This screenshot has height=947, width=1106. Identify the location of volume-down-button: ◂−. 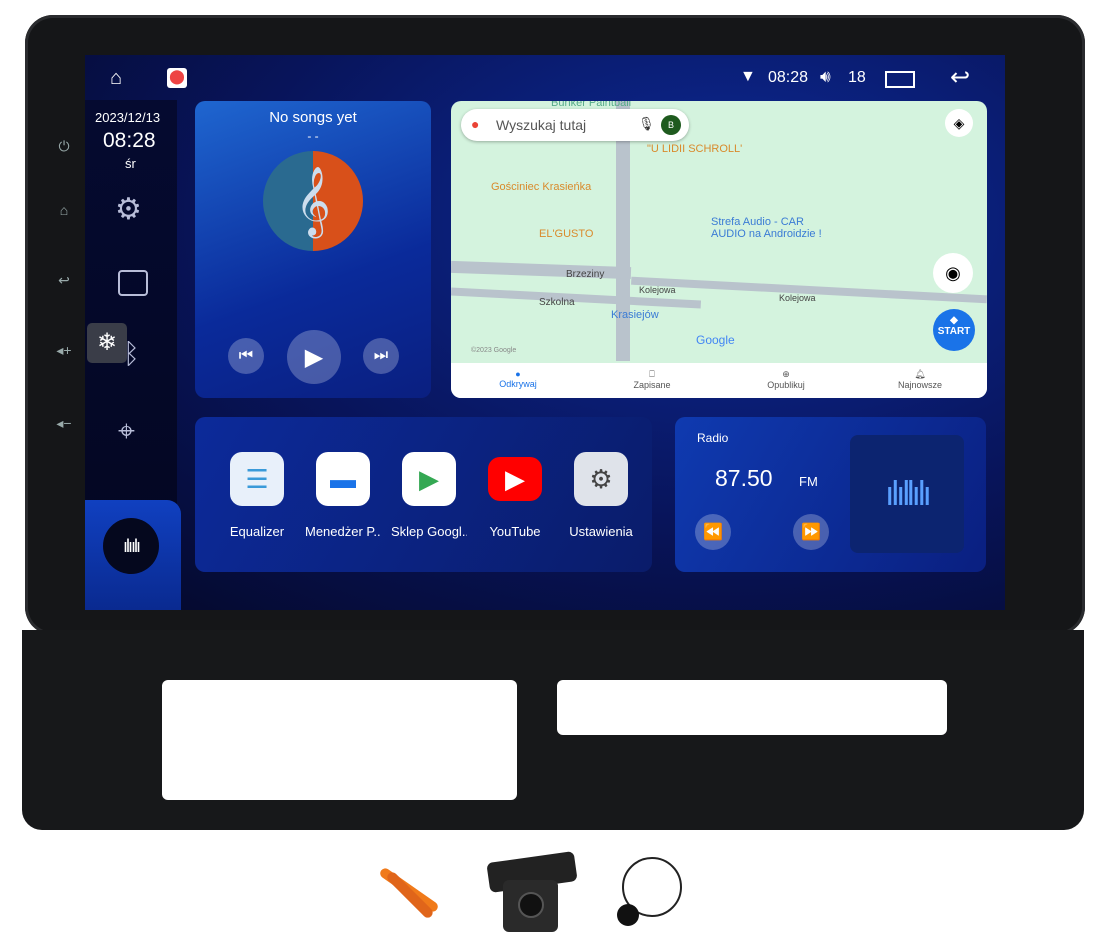
(64, 423).